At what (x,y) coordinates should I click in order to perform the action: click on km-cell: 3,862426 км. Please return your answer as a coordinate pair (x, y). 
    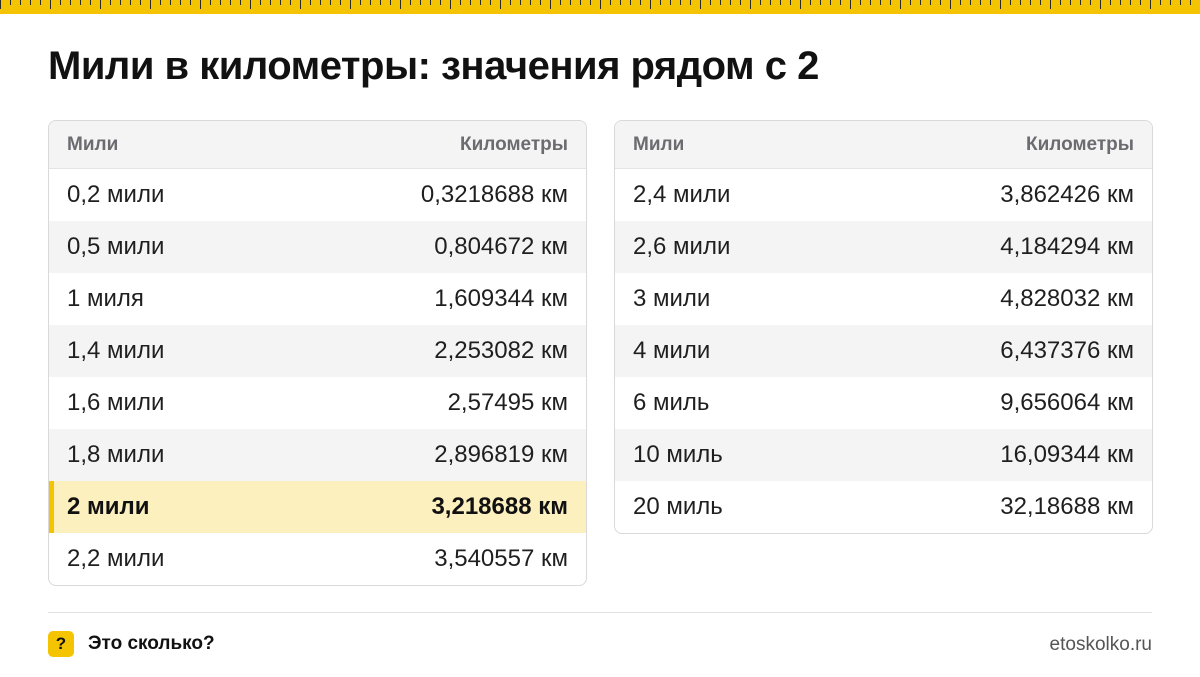
    Looking at the image, I should click on (1067, 194).